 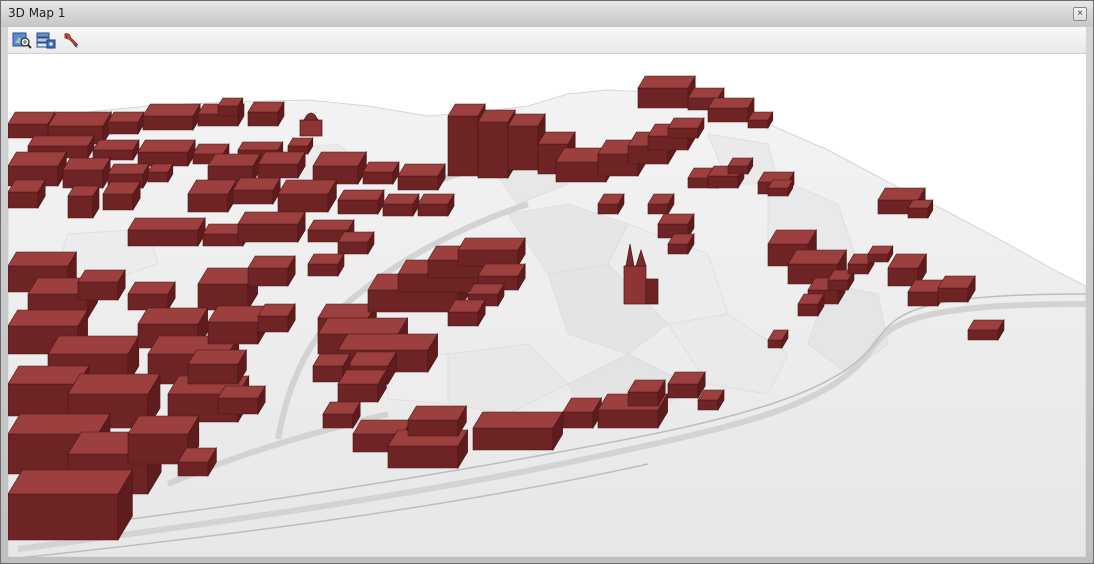 I want to click on close-button: ×, so click(x=1080, y=14).